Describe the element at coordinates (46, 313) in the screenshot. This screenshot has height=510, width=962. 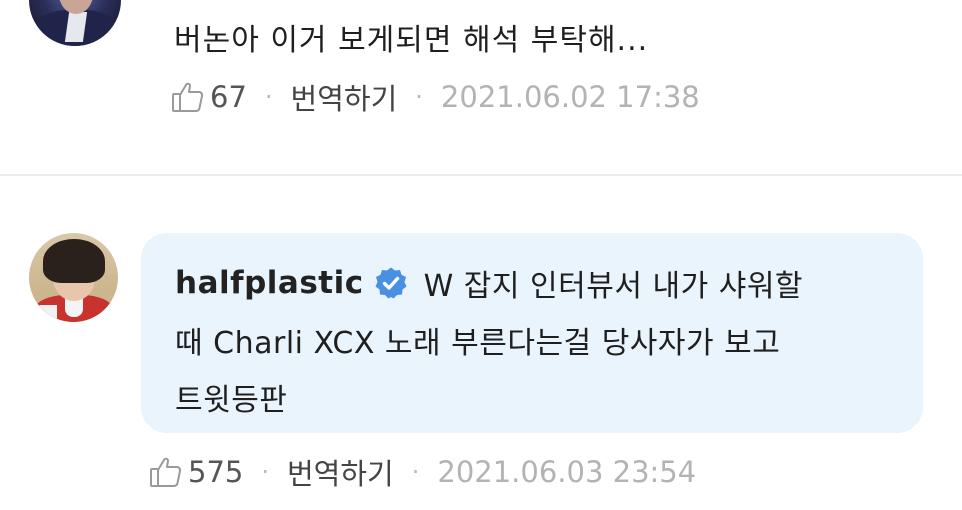
I see `avatar-shirt-detail` at that location.